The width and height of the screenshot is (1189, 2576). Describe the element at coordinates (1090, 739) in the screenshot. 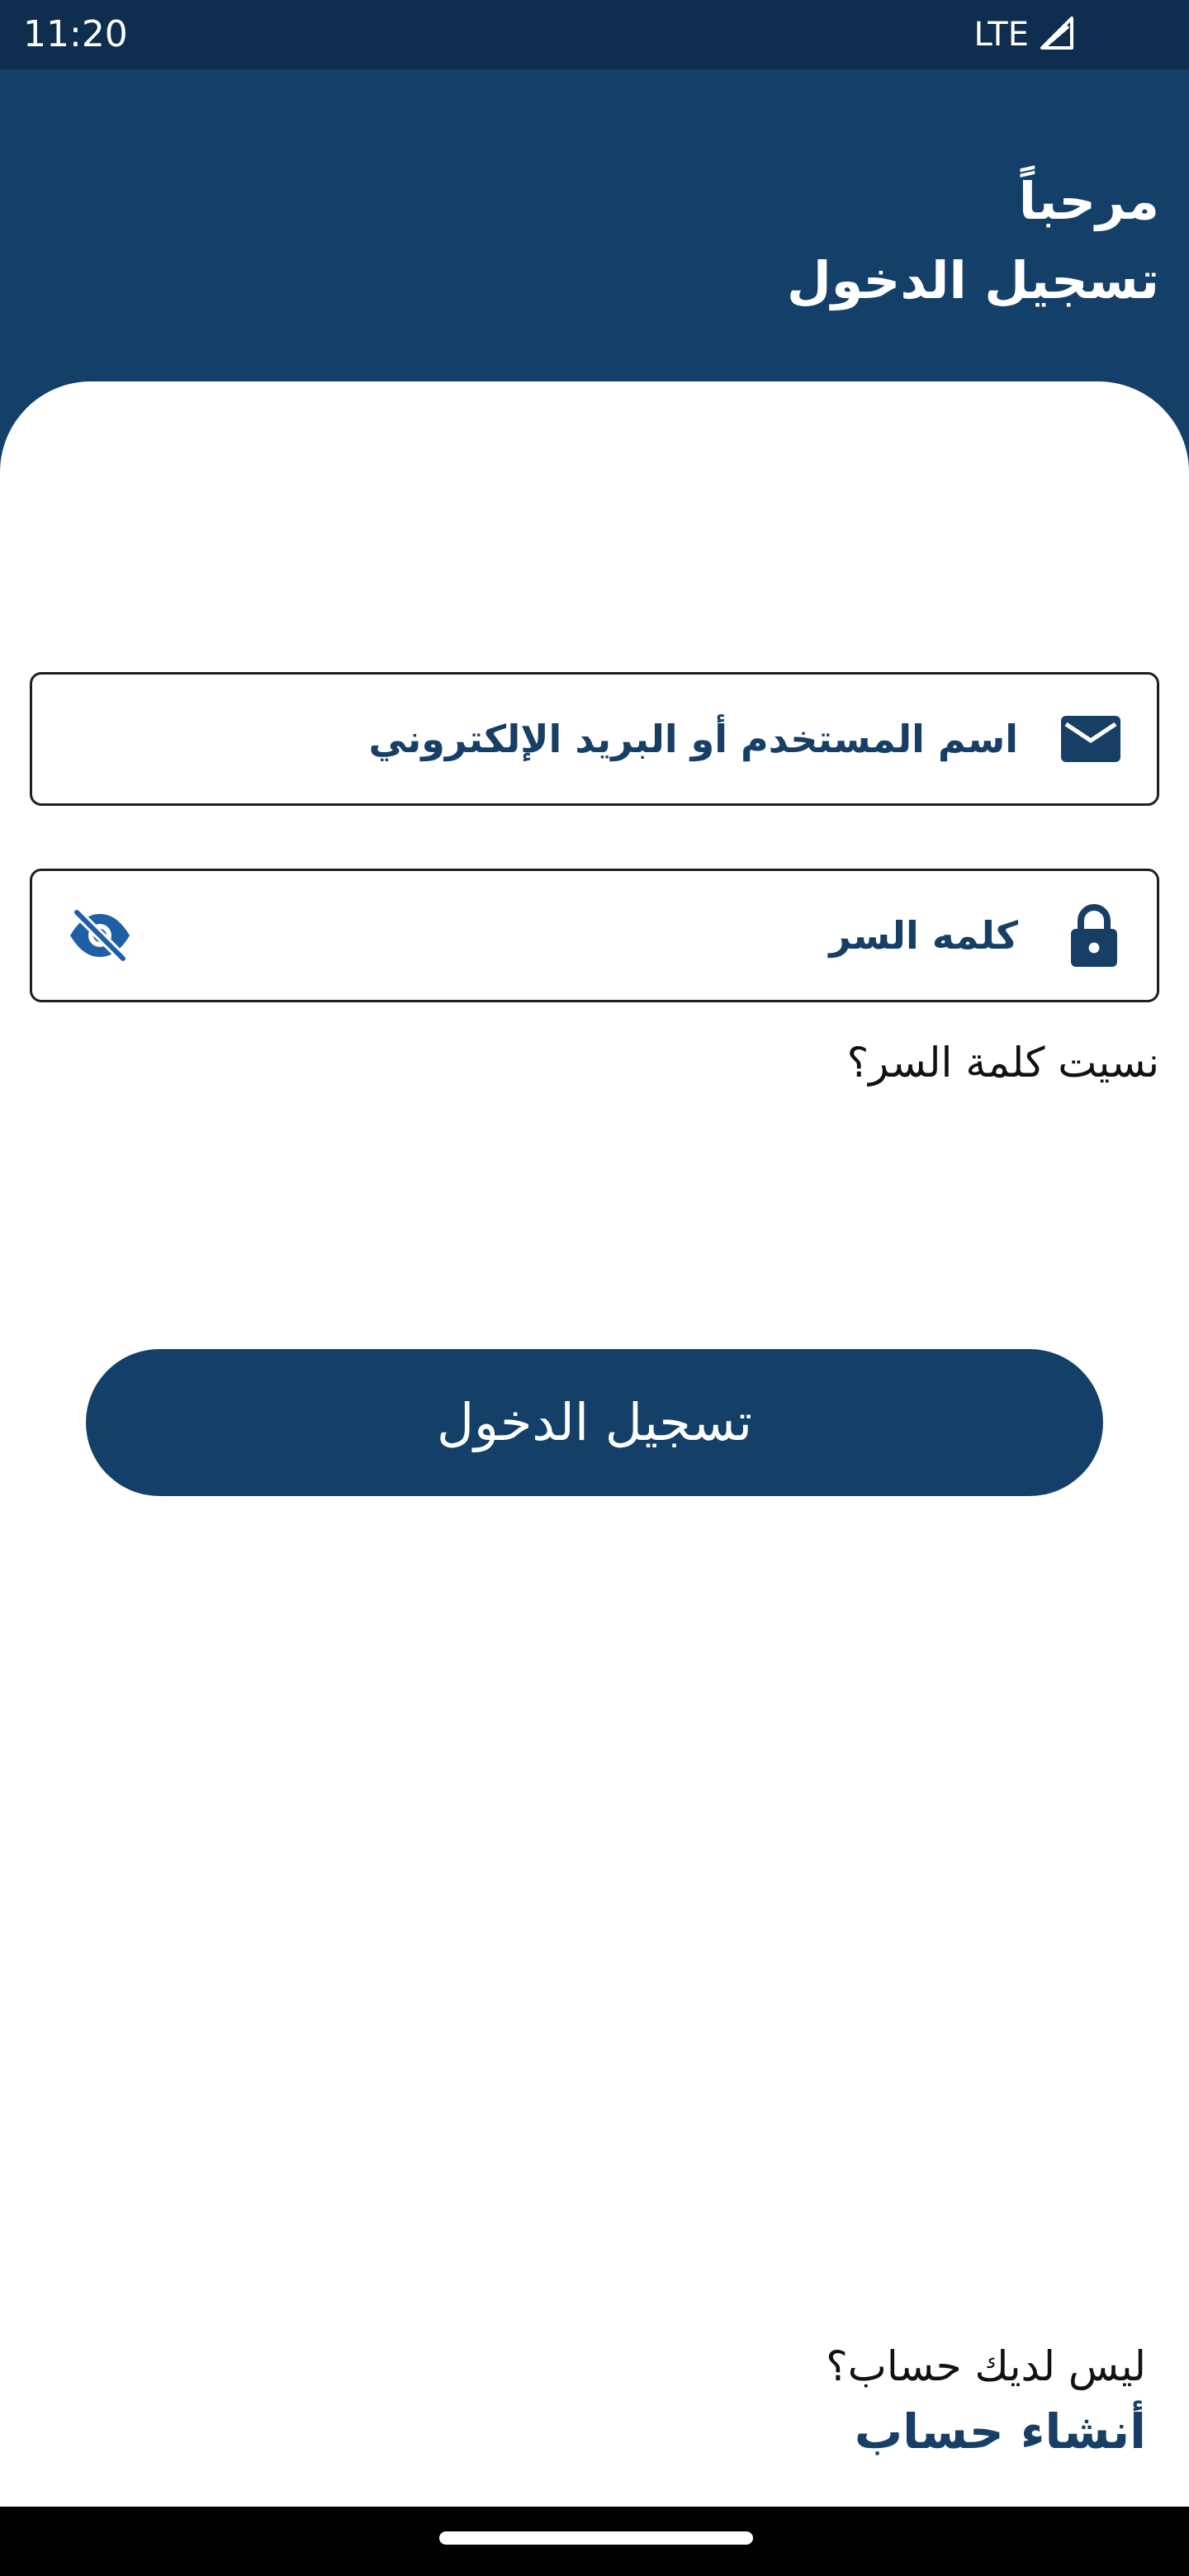

I see `mail-icon` at that location.